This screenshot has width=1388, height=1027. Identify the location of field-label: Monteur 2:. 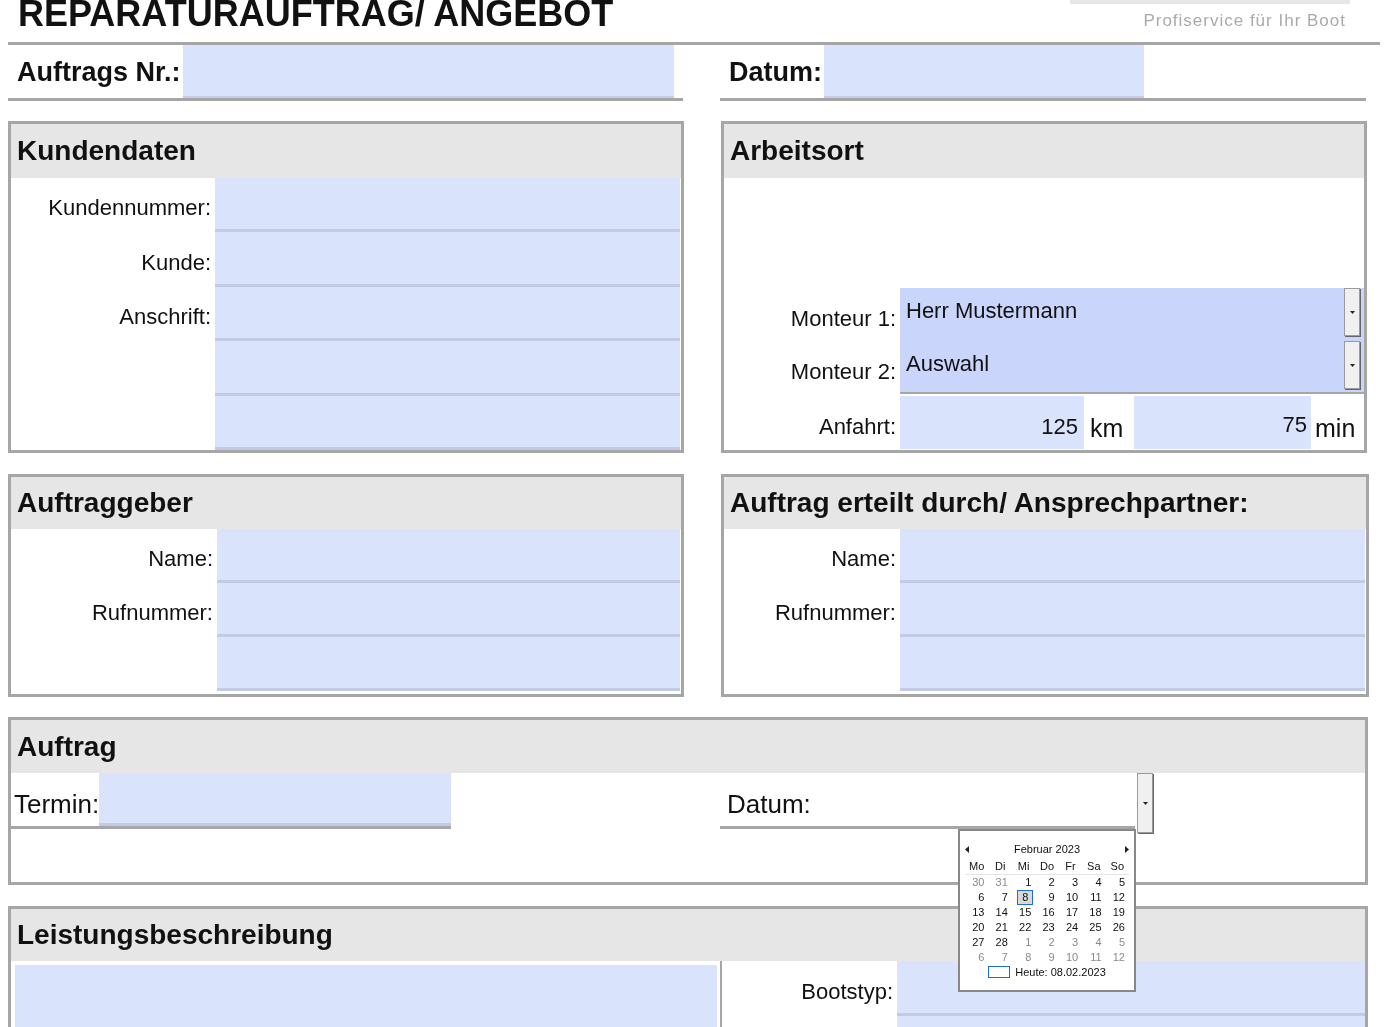
(843, 372).